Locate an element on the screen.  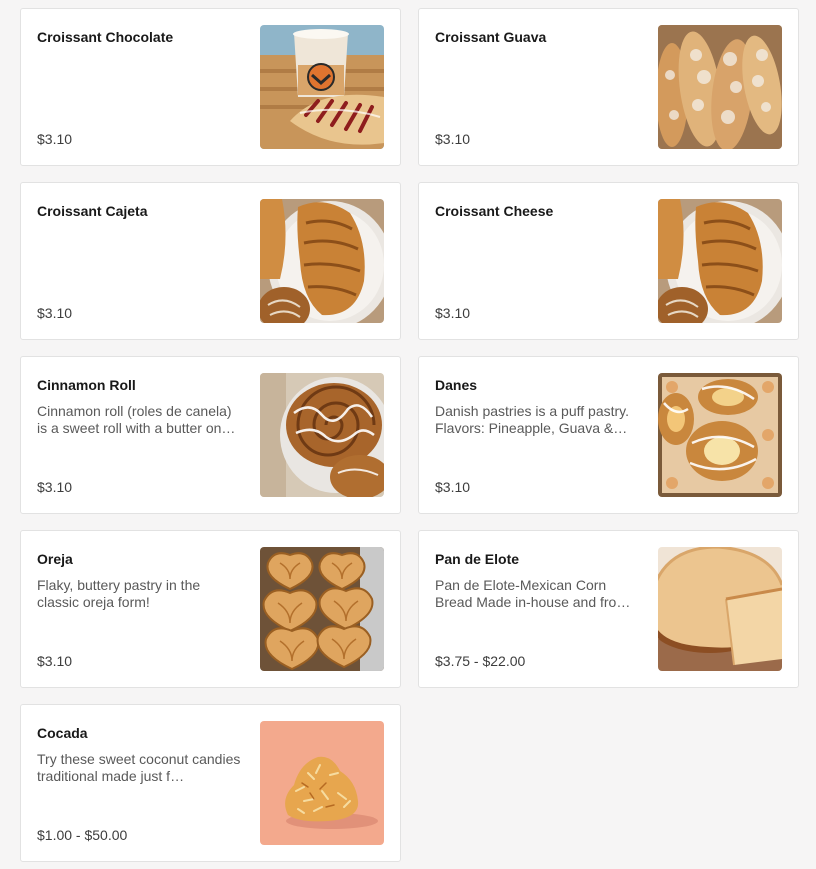
menu-item-card: Croissant Guava $3.10 is located at coordinates (608, 87).